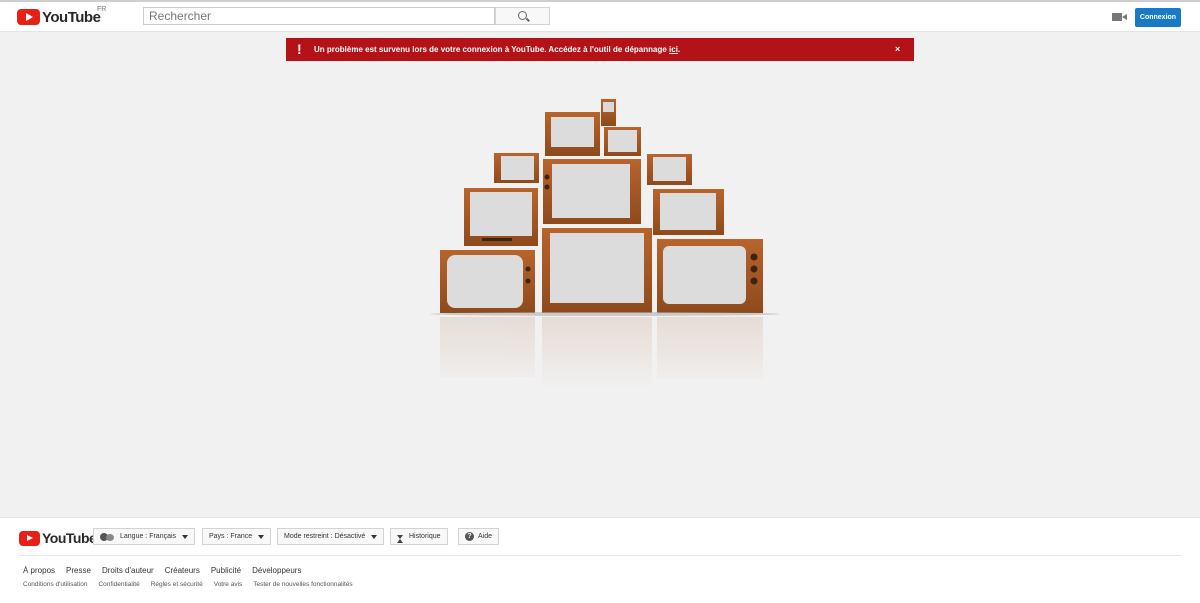 The image size is (1200, 603). I want to click on help-label: Aide, so click(485, 536).